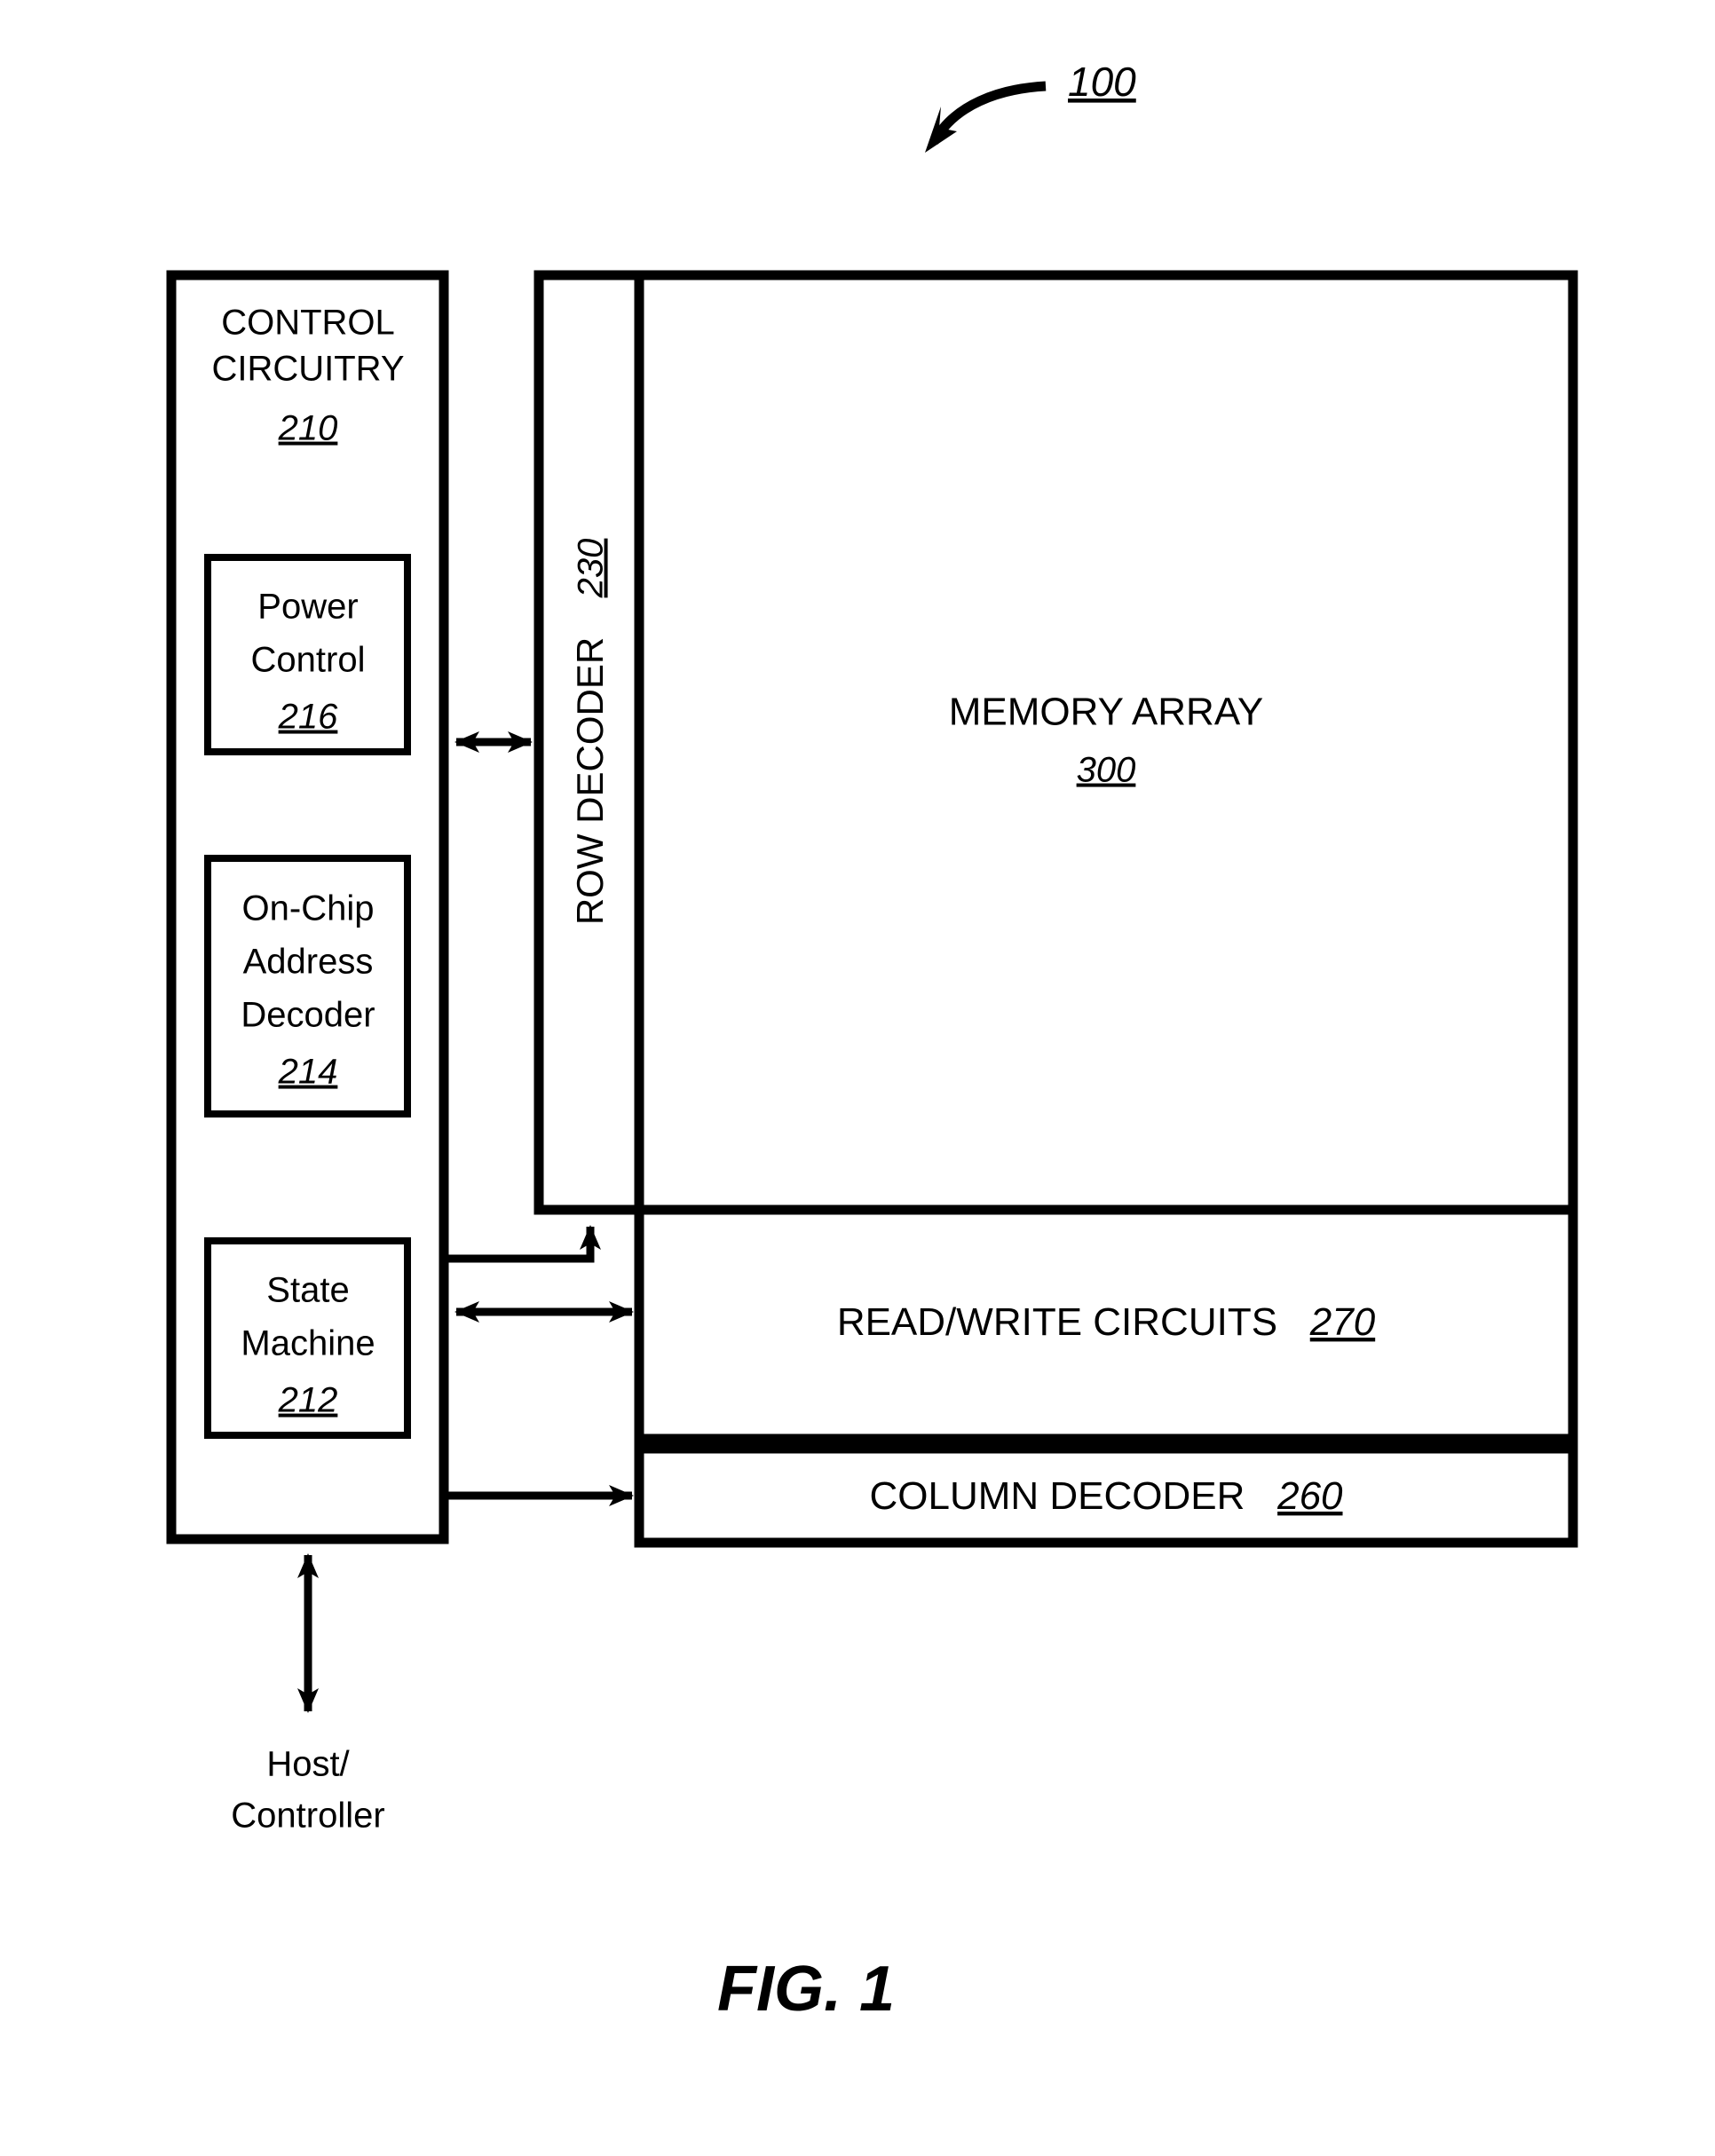 The width and height of the screenshot is (1715, 2156). I want to click on power-control-label-line2: Control, so click(308, 660).